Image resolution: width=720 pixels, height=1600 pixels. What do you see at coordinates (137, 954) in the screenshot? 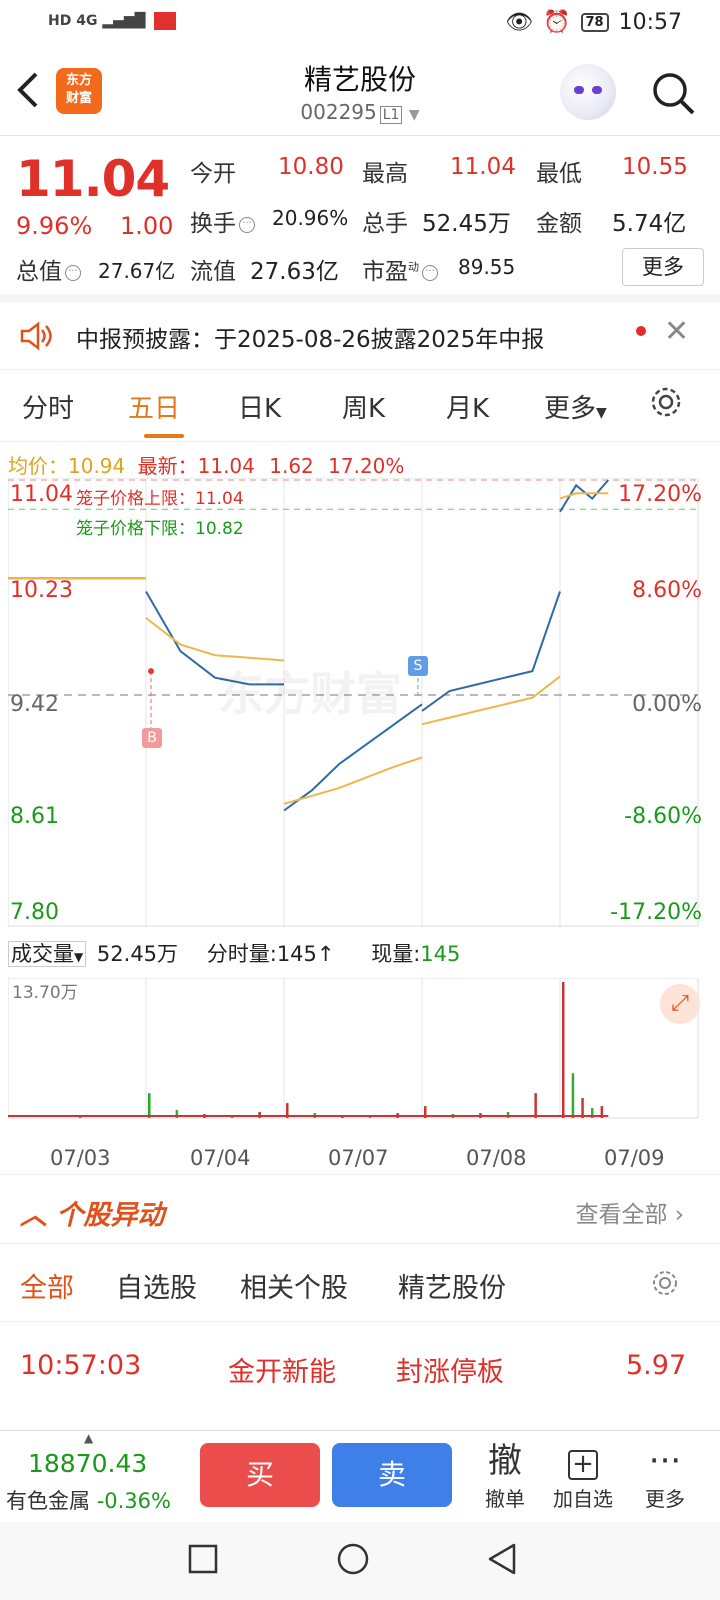
I see `volume-total: 52.45万` at bounding box center [137, 954].